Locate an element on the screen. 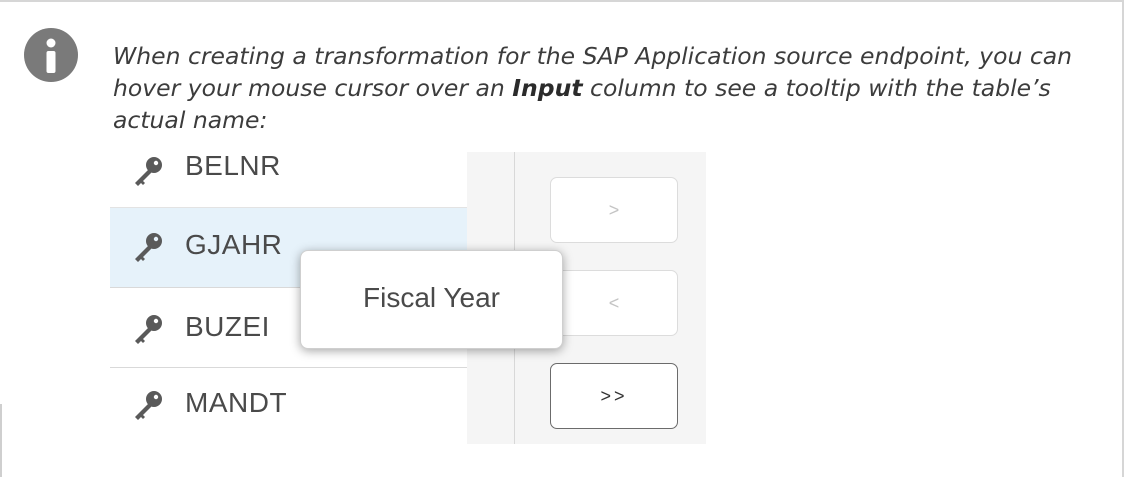  list-item: MANDT is located at coordinates (312, 406).